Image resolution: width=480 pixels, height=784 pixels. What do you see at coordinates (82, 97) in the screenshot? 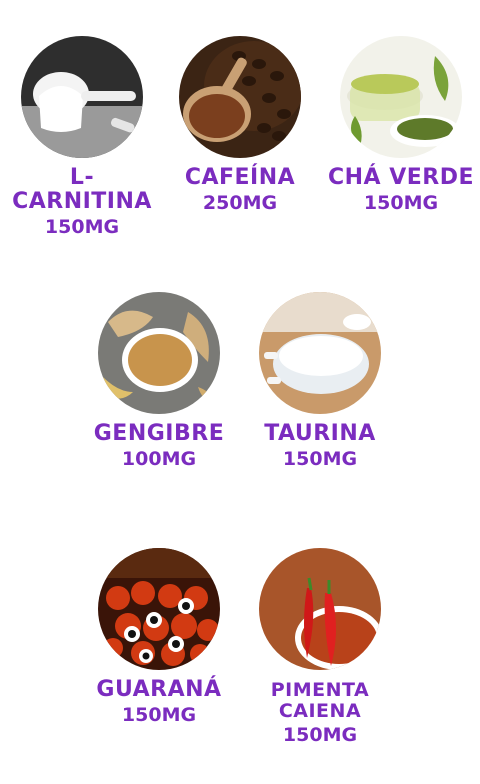
I see `powder-scoop-image` at bounding box center [82, 97].